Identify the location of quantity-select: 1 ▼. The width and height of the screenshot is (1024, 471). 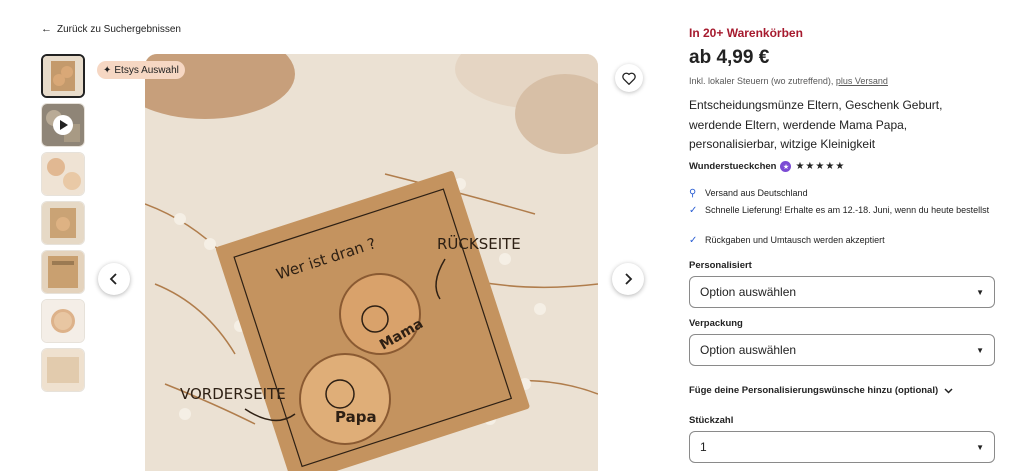
(842, 447).